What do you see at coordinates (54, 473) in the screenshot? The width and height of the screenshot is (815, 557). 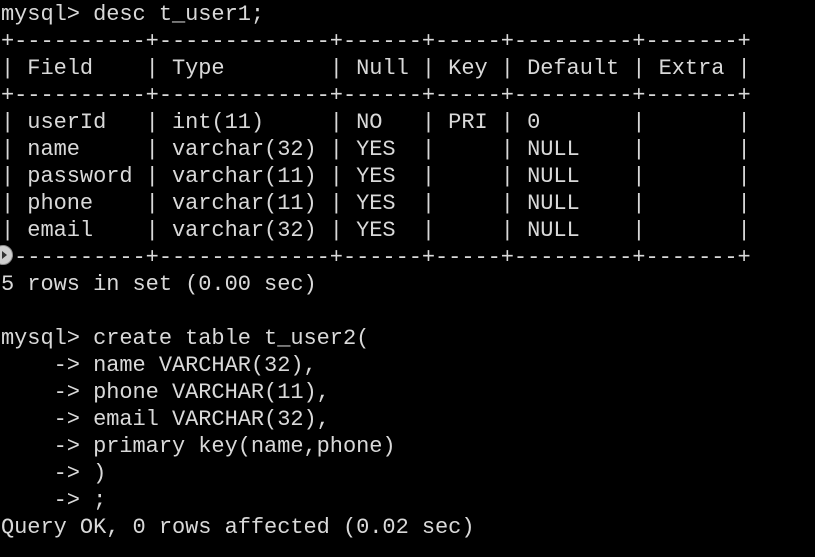 I see `terminal-line-continuation: -> )` at bounding box center [54, 473].